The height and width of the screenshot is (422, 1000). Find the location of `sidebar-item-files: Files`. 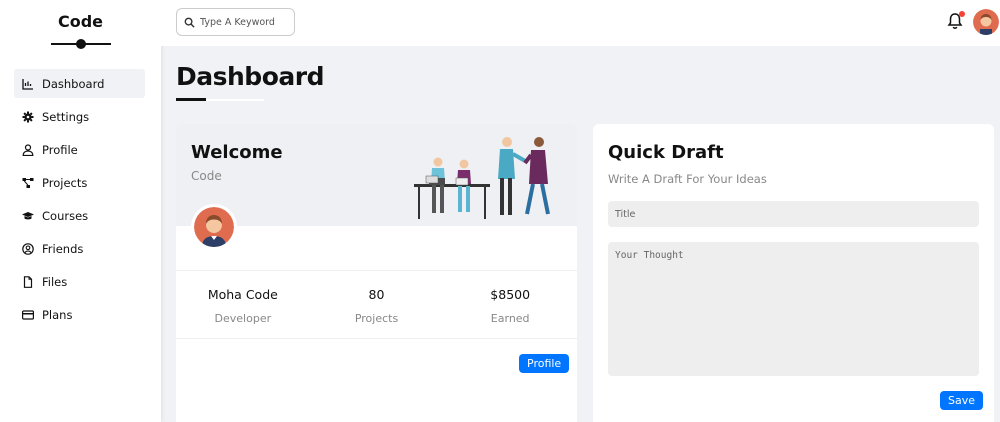

sidebar-item-files: Files is located at coordinates (79, 281).